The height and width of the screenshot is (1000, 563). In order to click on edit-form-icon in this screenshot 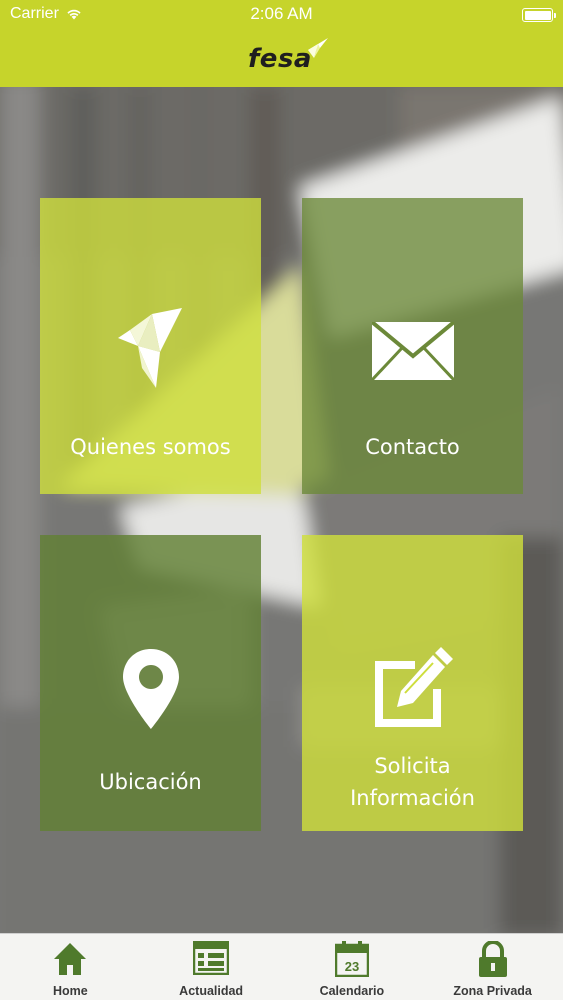, I will do `click(412, 687)`.